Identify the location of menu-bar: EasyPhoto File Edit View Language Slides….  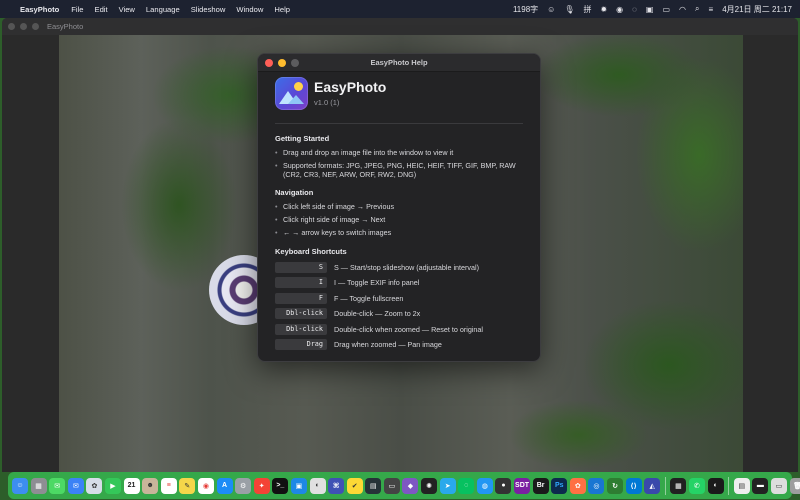
(400, 9).